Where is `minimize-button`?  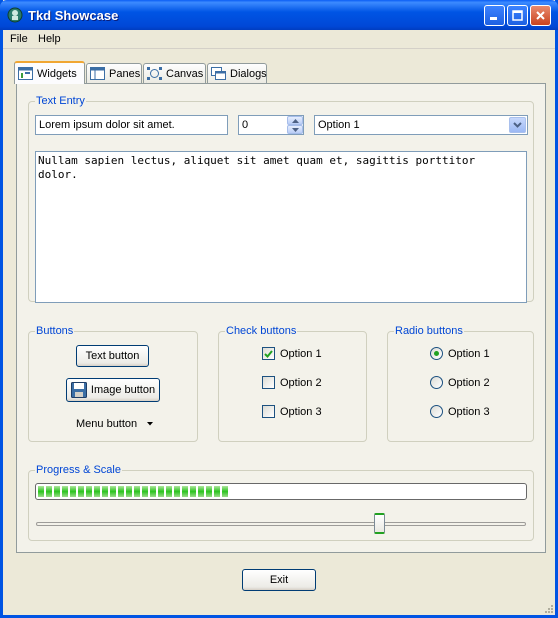 minimize-button is located at coordinates (494, 15).